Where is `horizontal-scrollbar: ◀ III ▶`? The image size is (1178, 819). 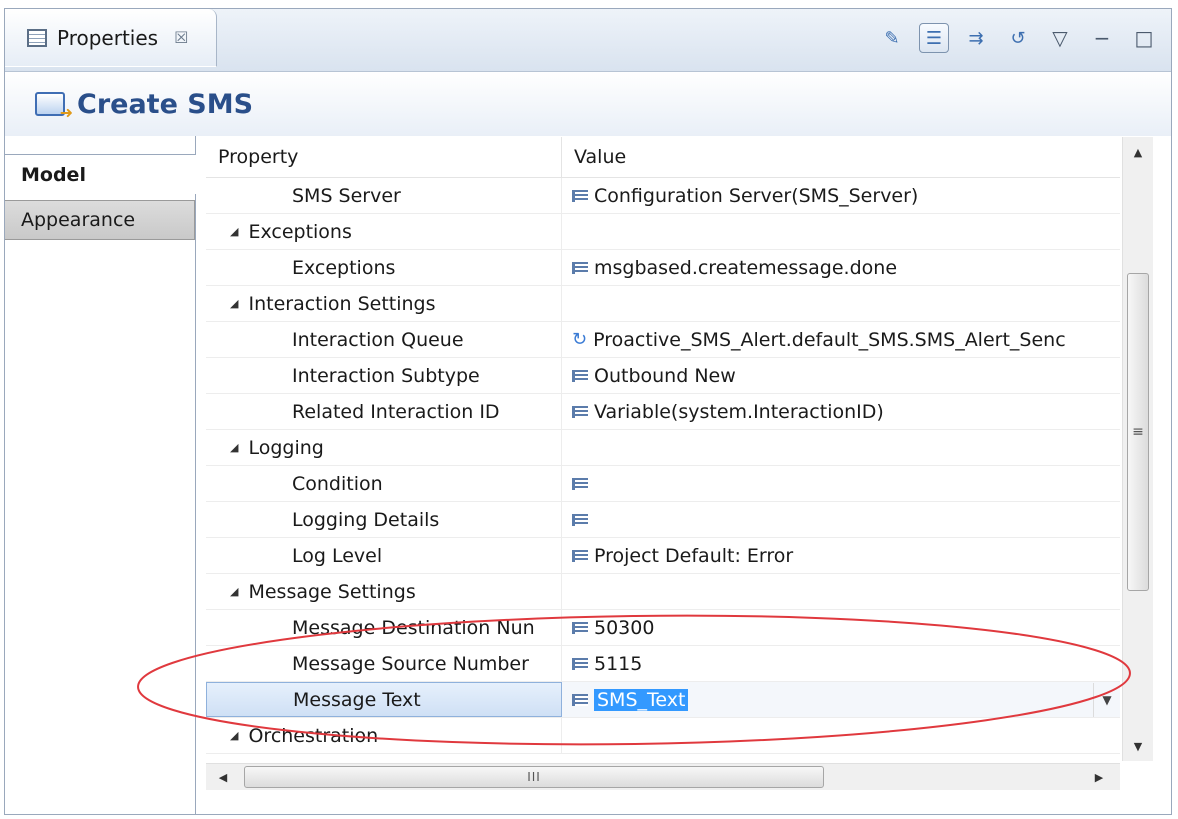 horizontal-scrollbar: ◀ III ▶ is located at coordinates (663, 776).